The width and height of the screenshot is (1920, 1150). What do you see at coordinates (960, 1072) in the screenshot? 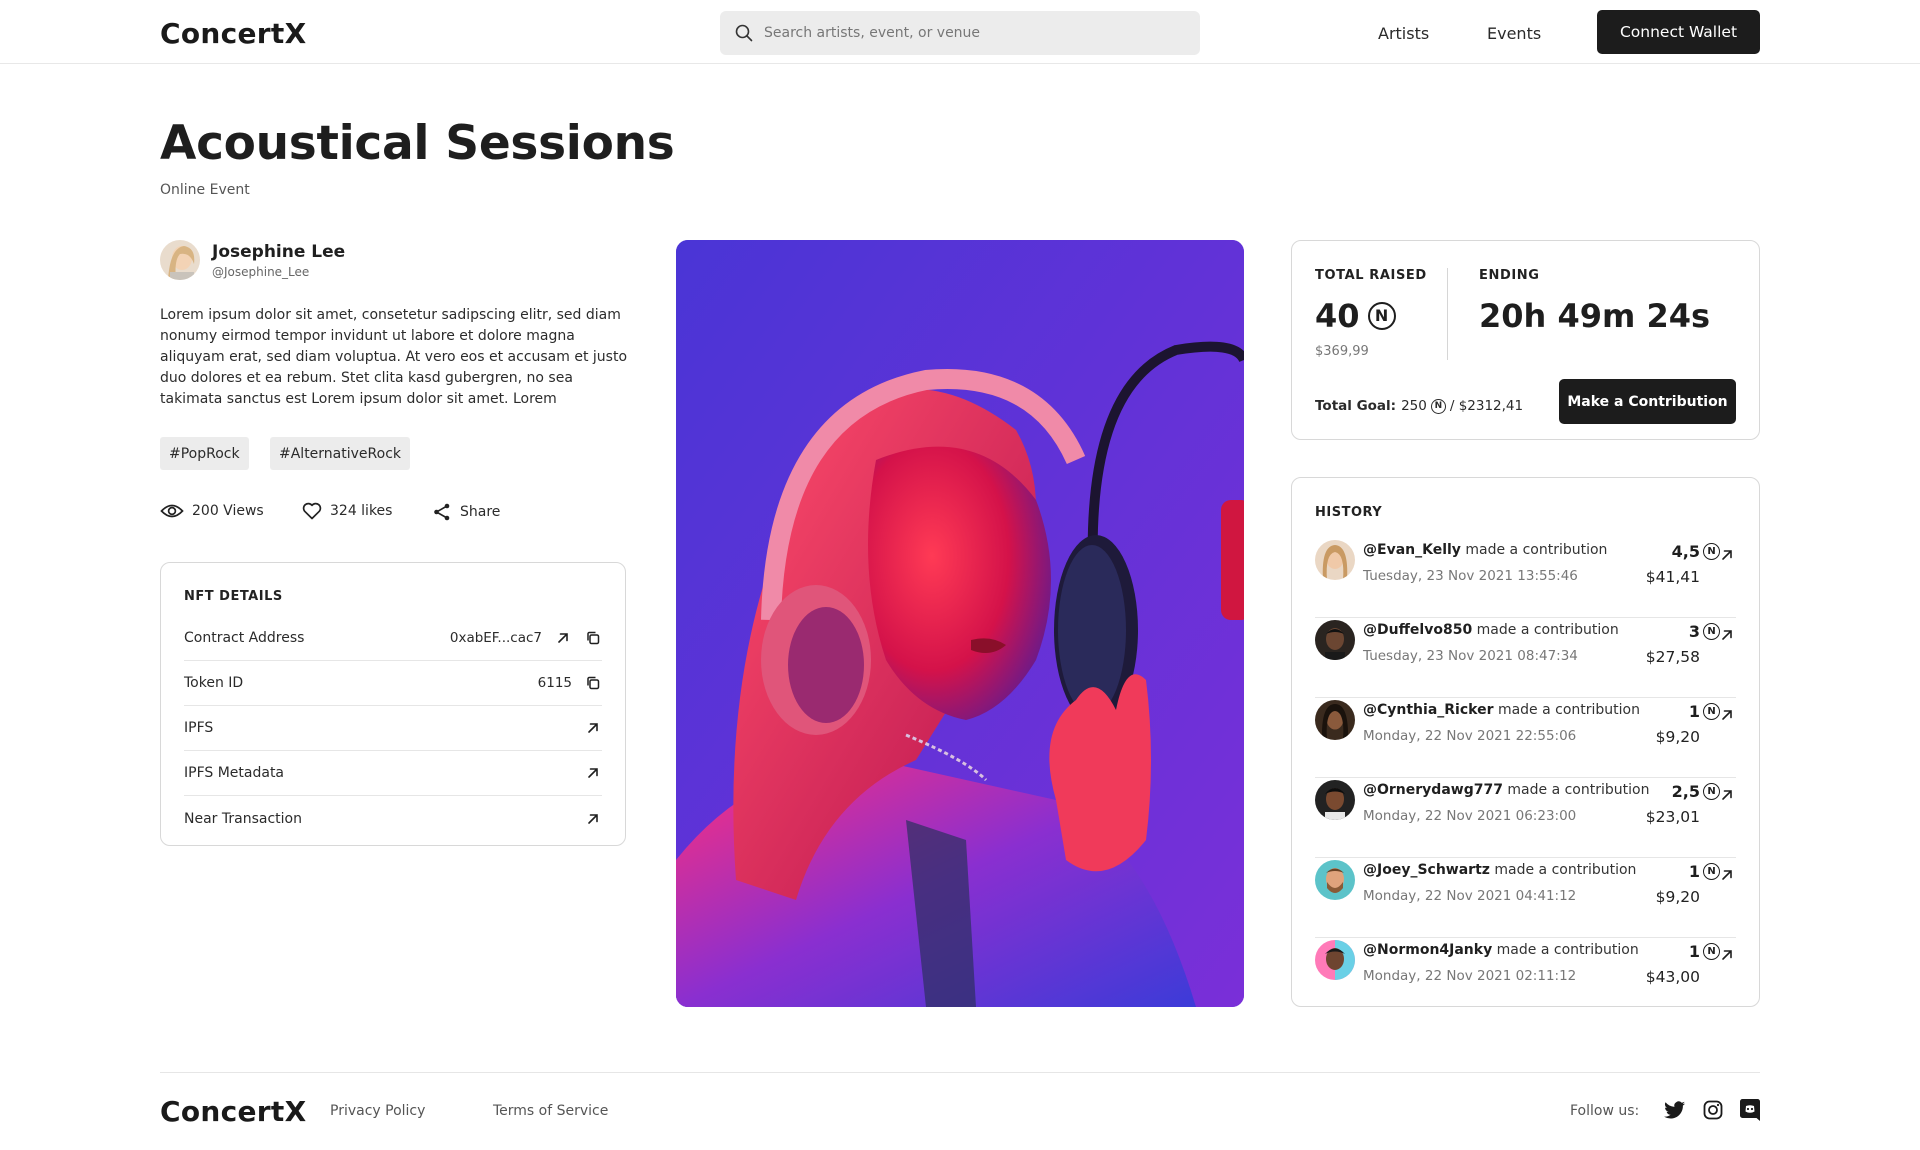
I see `footer-divider` at bounding box center [960, 1072].